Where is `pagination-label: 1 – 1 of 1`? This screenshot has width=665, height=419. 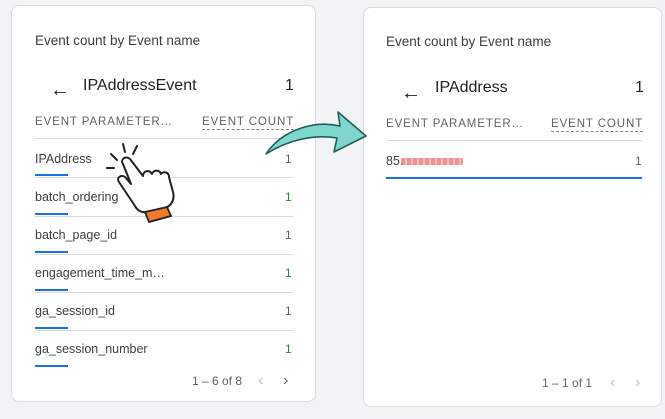
pagination-label: 1 – 1 of 1 is located at coordinates (567, 383).